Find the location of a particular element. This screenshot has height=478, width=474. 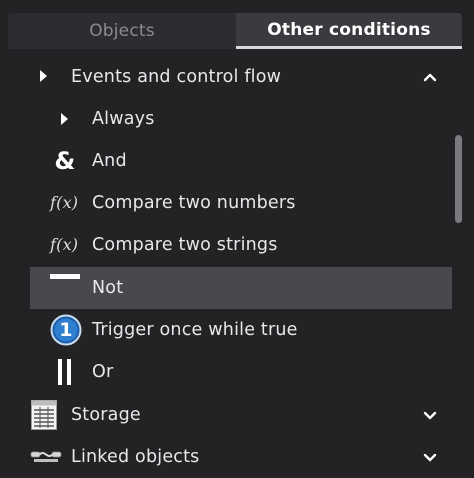

number-one-glyph: 1 is located at coordinates (66, 330).